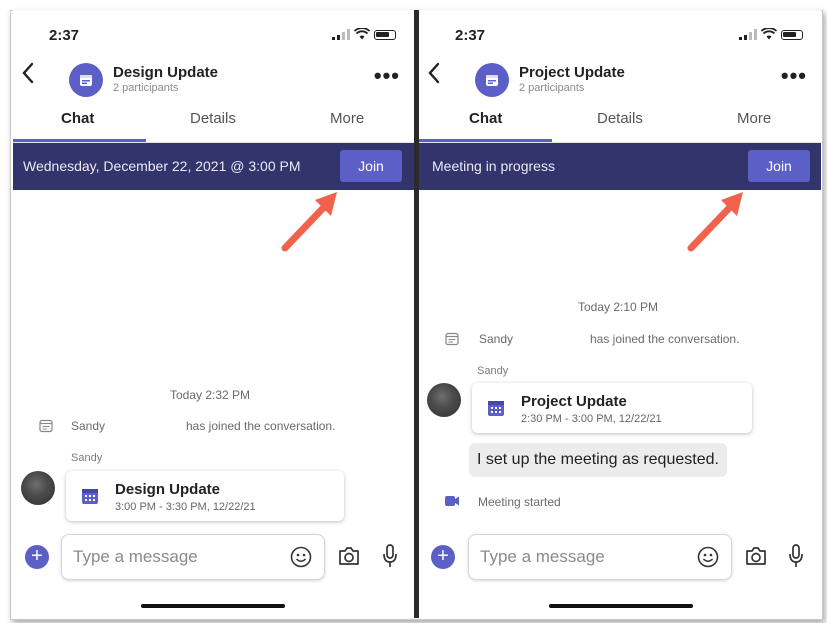 This screenshot has width=827, height=623. What do you see at coordinates (591, 419) in the screenshot?
I see `meeting-card-time: 2:30 PM - 3:00 PM, 12/22/21` at bounding box center [591, 419].